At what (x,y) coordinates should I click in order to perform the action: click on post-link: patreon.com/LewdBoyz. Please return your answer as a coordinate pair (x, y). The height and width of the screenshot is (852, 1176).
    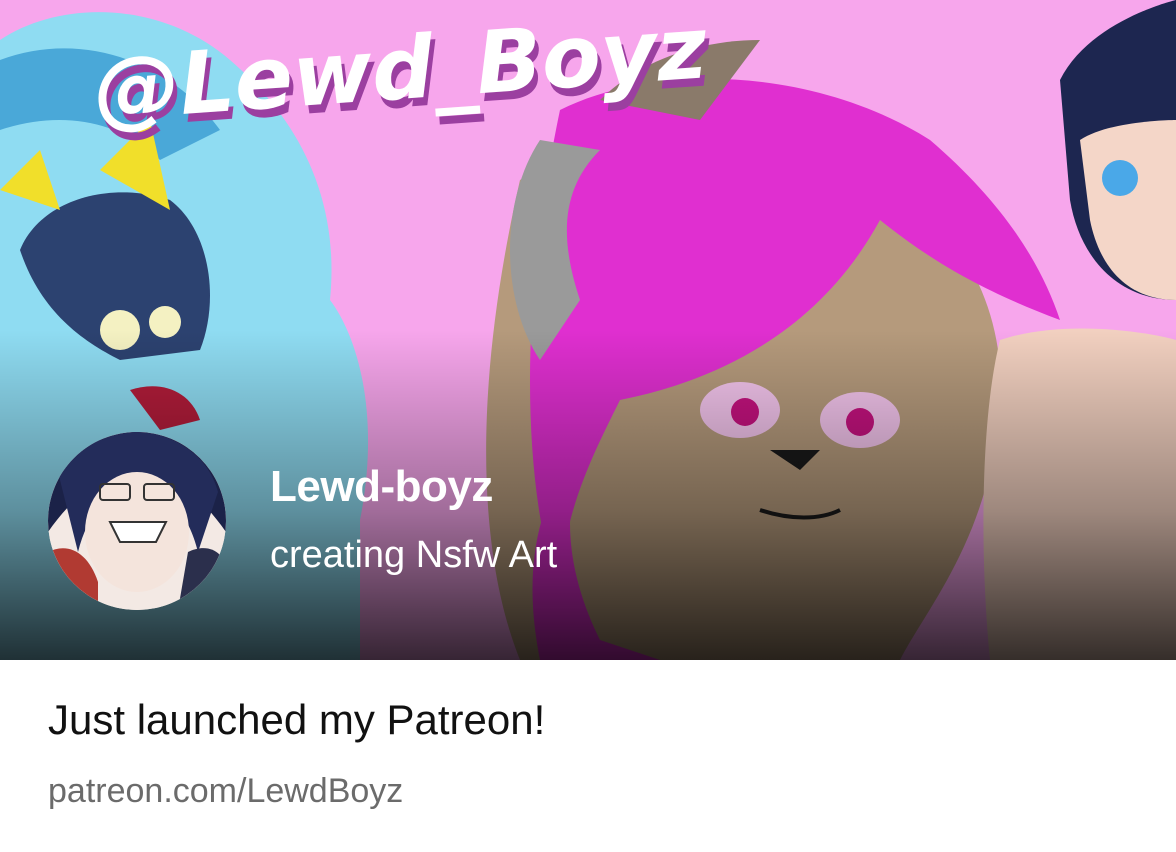
    Looking at the image, I should click on (225, 791).